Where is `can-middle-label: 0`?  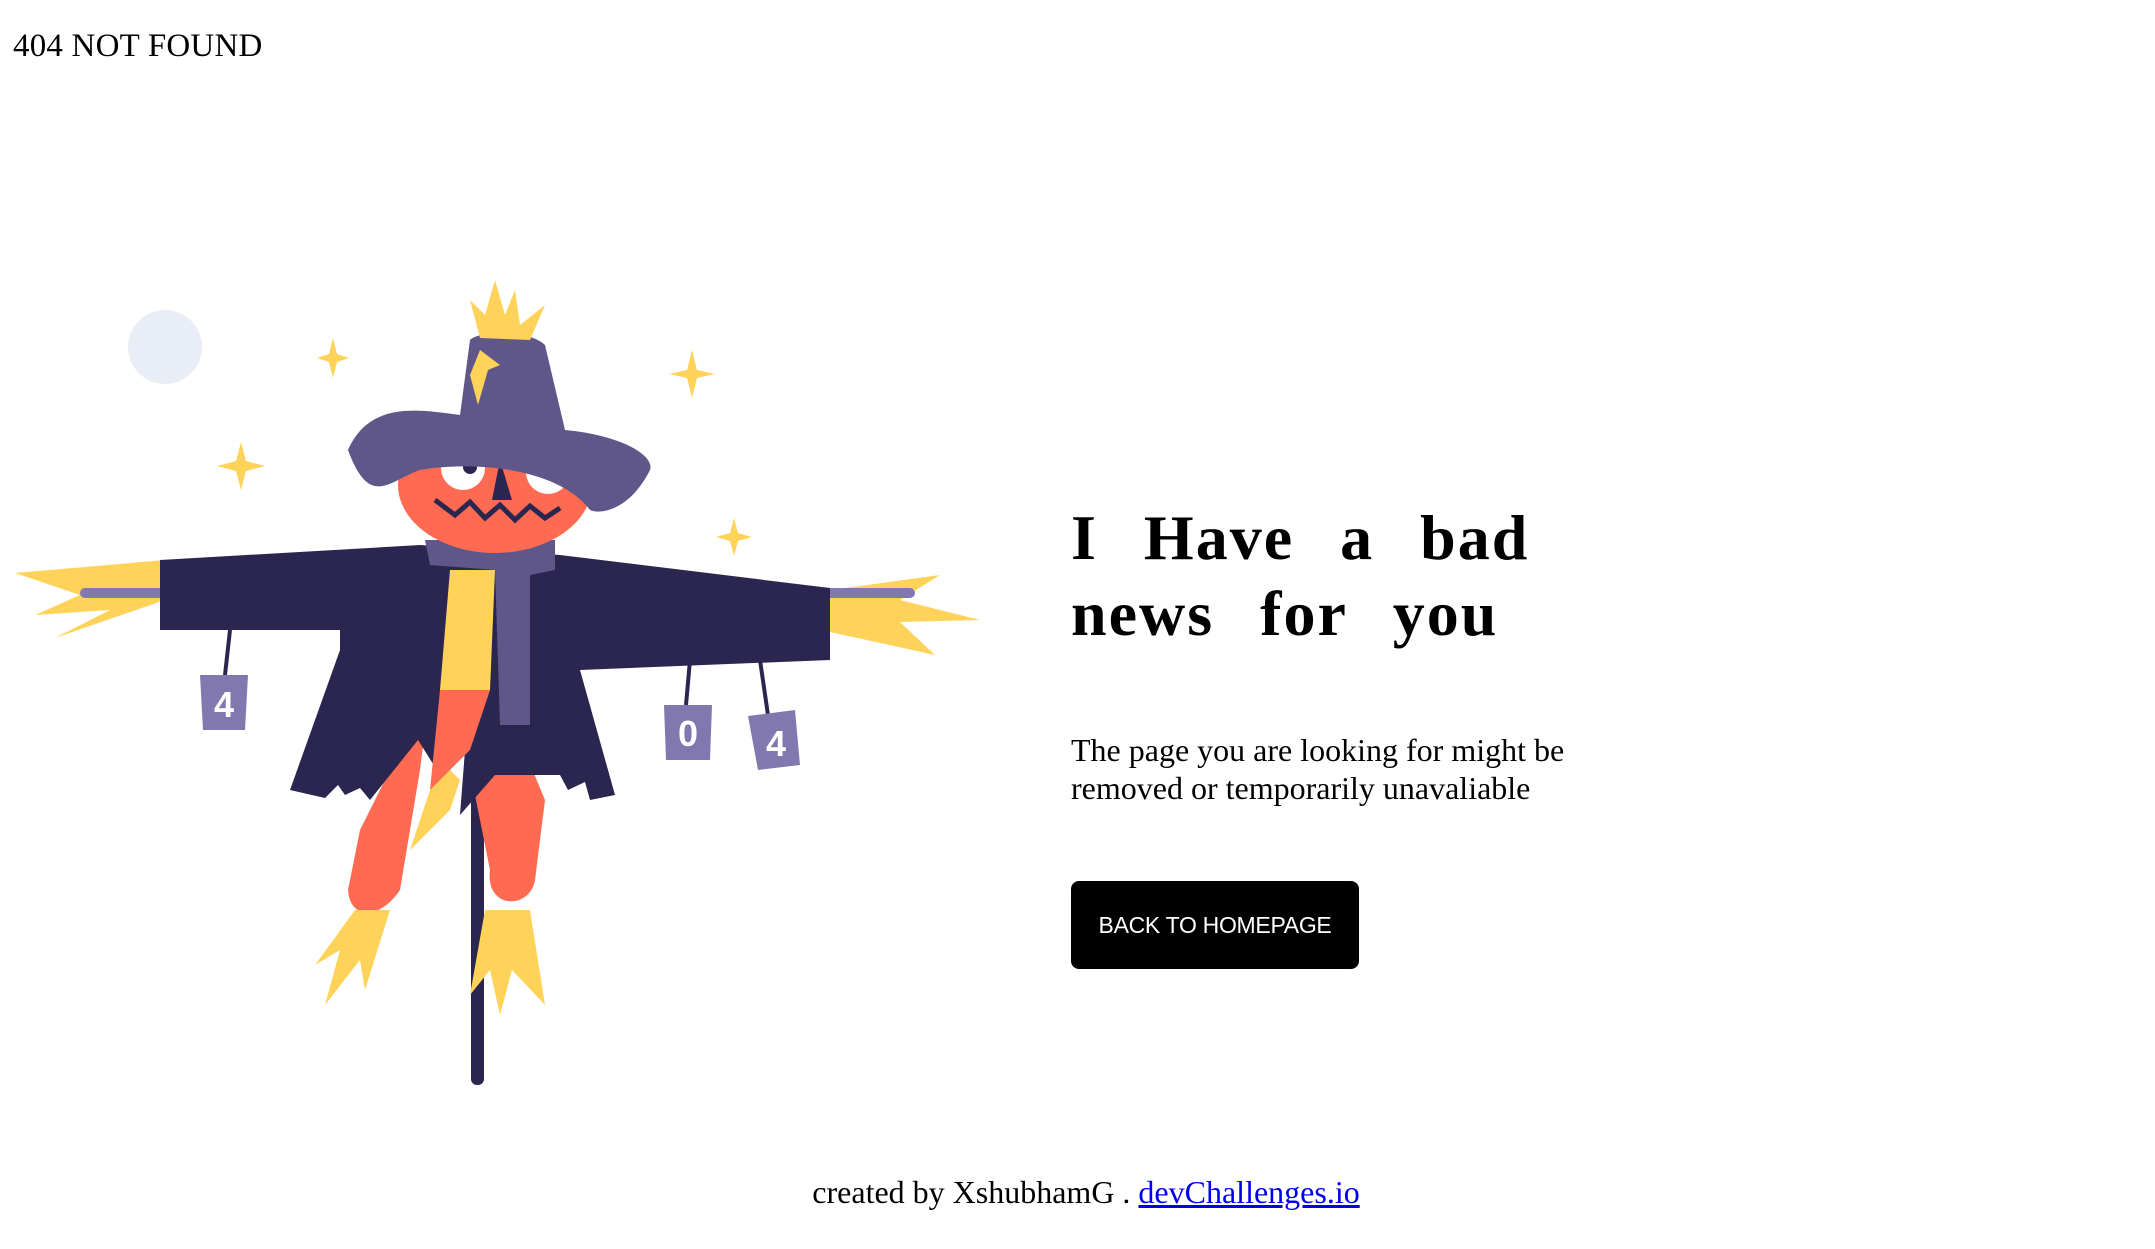 can-middle-label: 0 is located at coordinates (688, 733).